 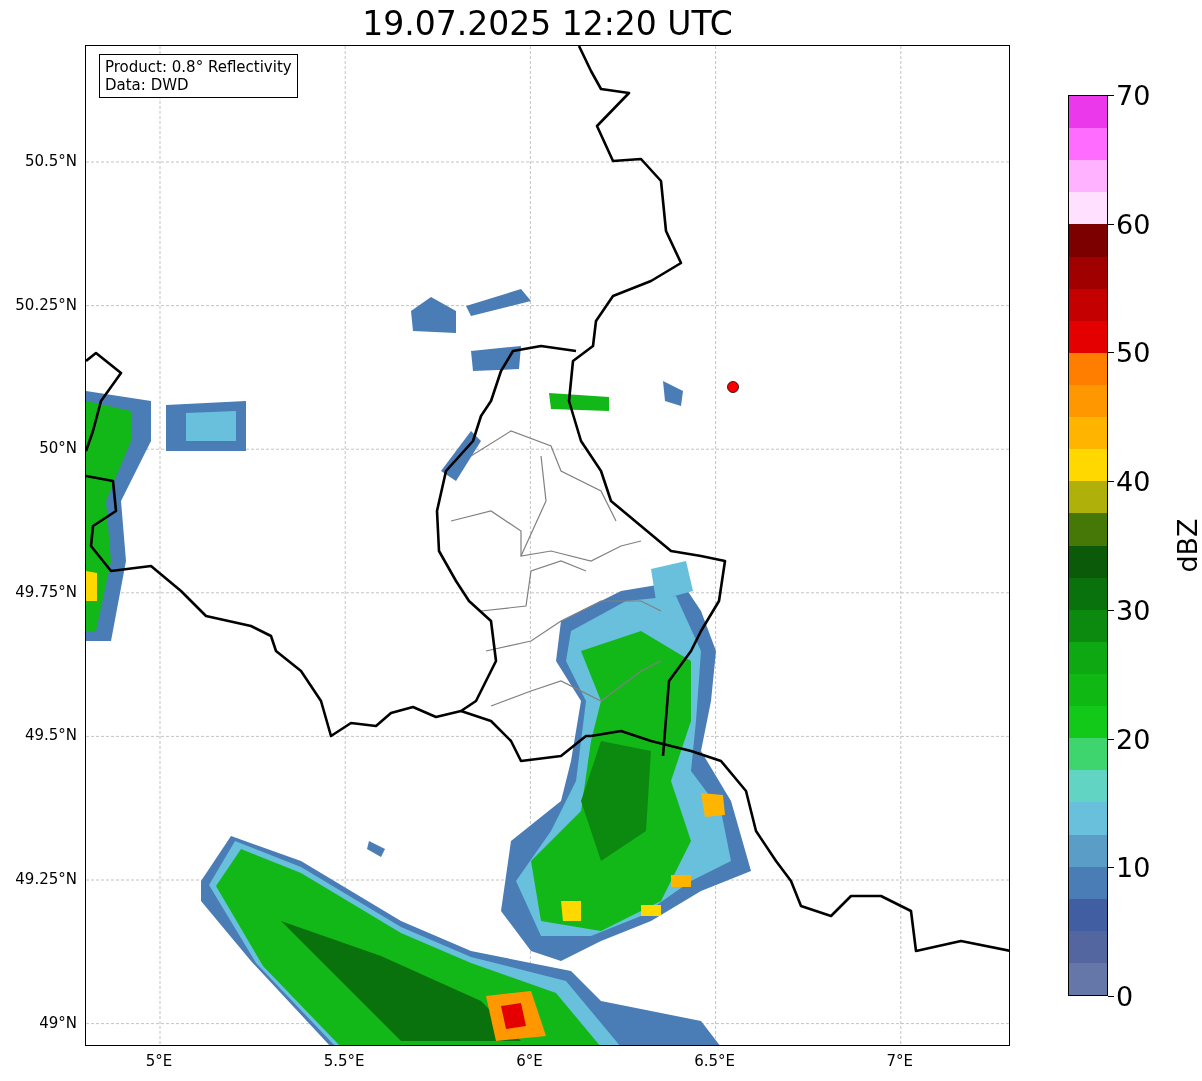 I want to click on latitude-label: 50°N, so click(x=58, y=448).